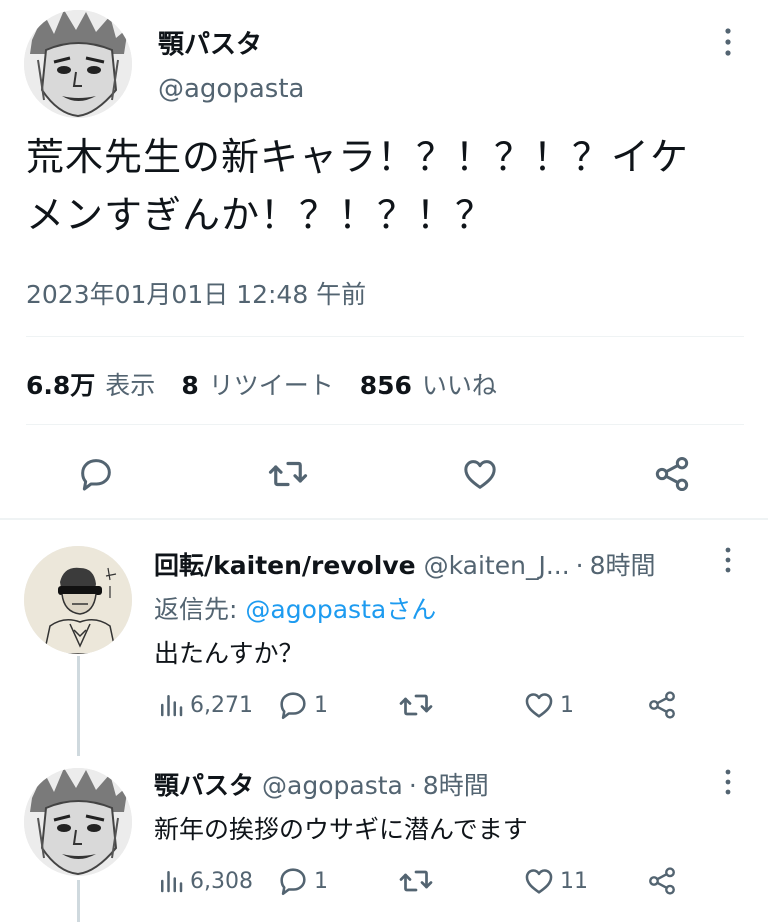  I want to click on sketch-avatar-image, so click(78, 600).